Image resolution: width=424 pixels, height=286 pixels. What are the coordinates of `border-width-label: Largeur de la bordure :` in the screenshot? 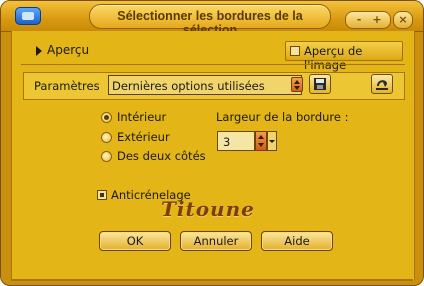 It's located at (282, 117).